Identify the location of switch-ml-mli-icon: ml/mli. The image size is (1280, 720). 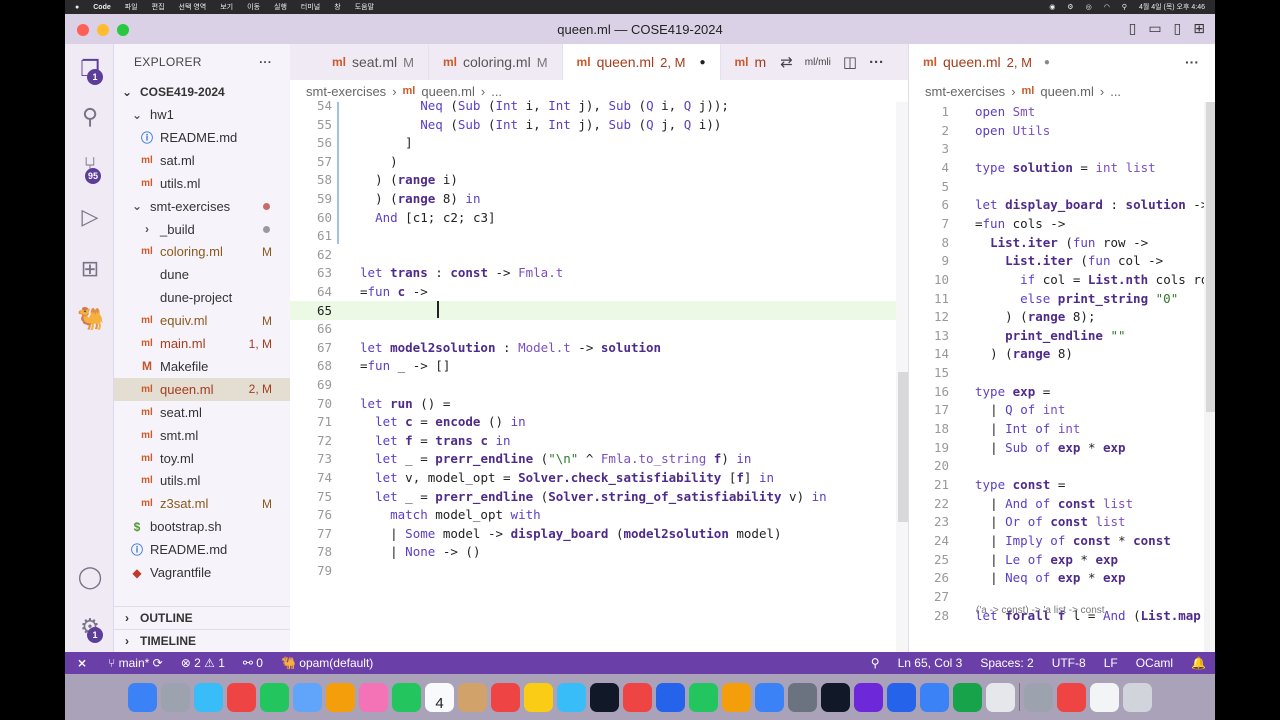
(818, 62).